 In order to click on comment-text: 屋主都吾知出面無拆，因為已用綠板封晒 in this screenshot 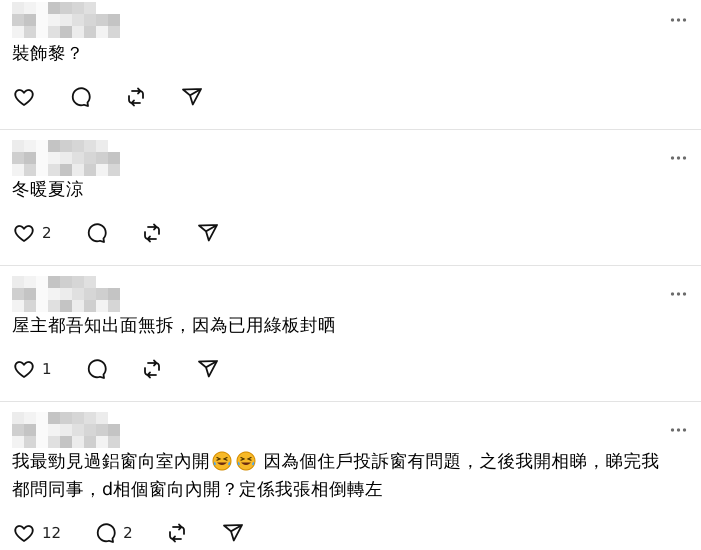, I will do `click(174, 326)`.